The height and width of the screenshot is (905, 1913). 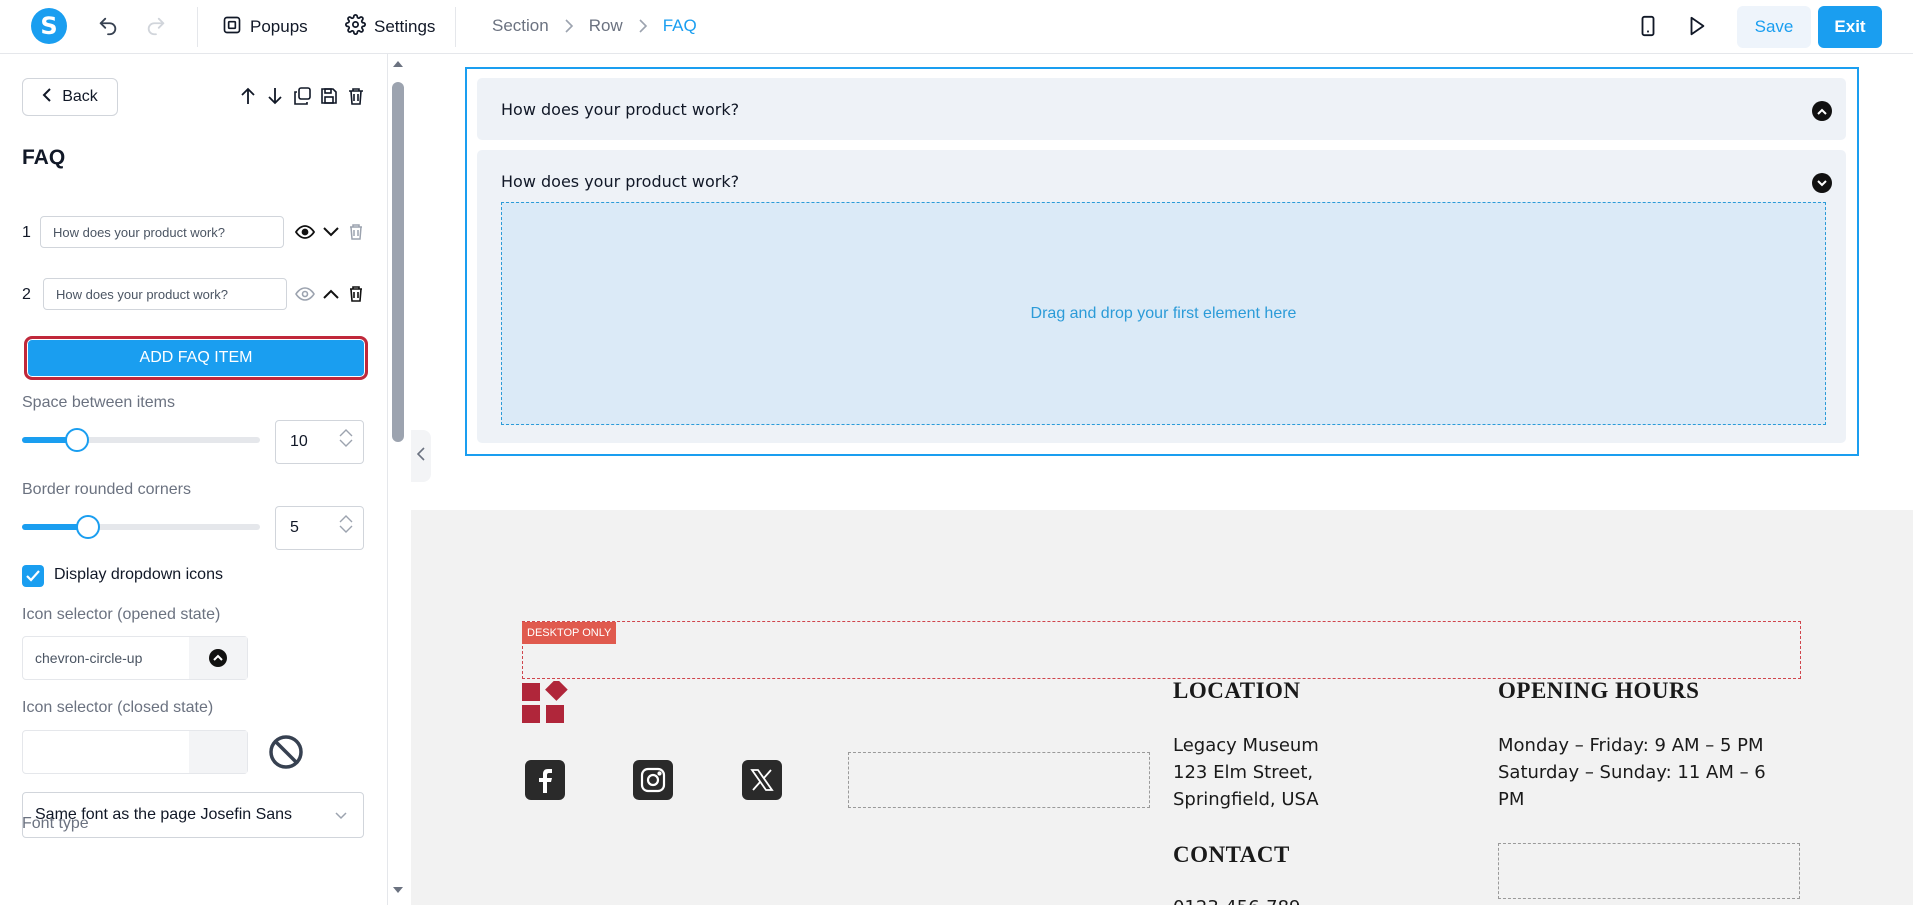 I want to click on faq-item-row: 1 How does your product work?, so click(x=194, y=233).